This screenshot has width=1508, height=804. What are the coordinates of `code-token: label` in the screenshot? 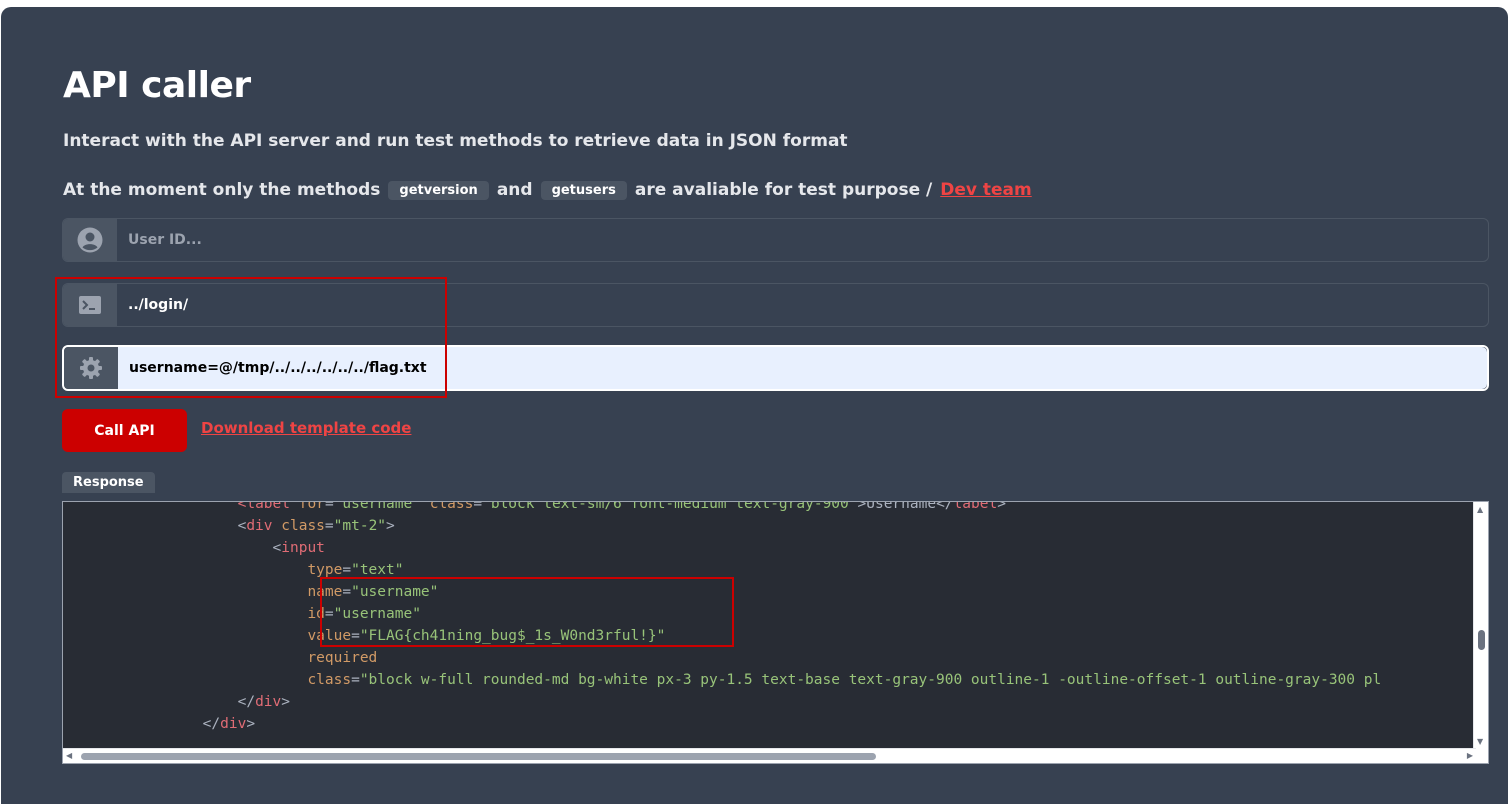 It's located at (975, 506).